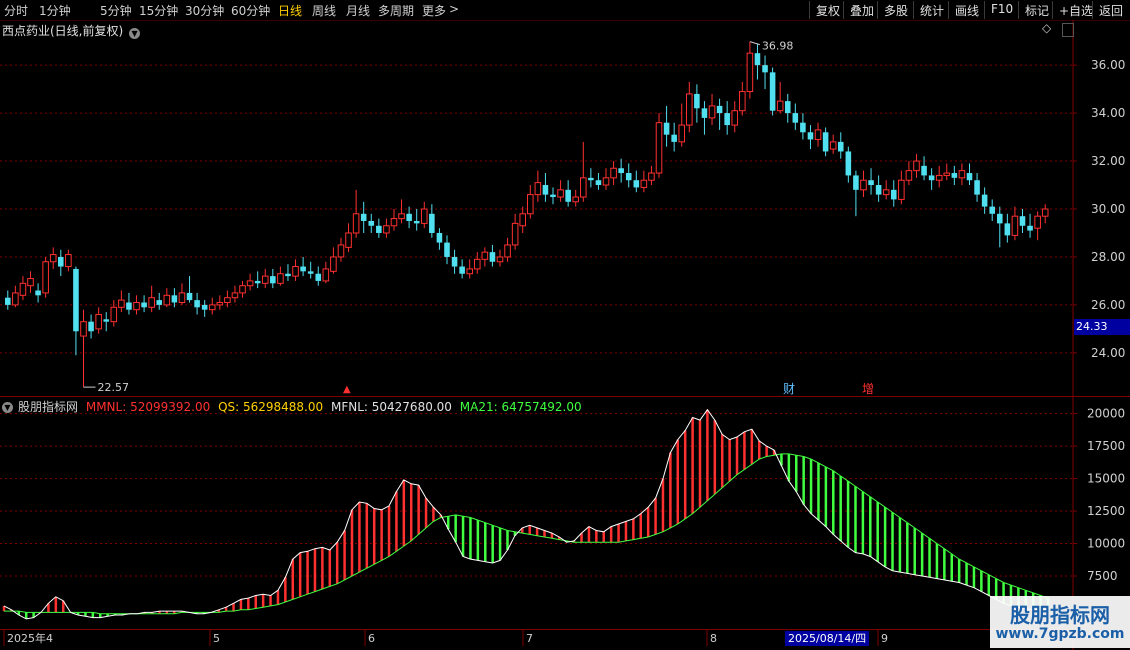 The width and height of the screenshot is (1130, 650). I want to click on min-price-label: 22.57, so click(113, 387).